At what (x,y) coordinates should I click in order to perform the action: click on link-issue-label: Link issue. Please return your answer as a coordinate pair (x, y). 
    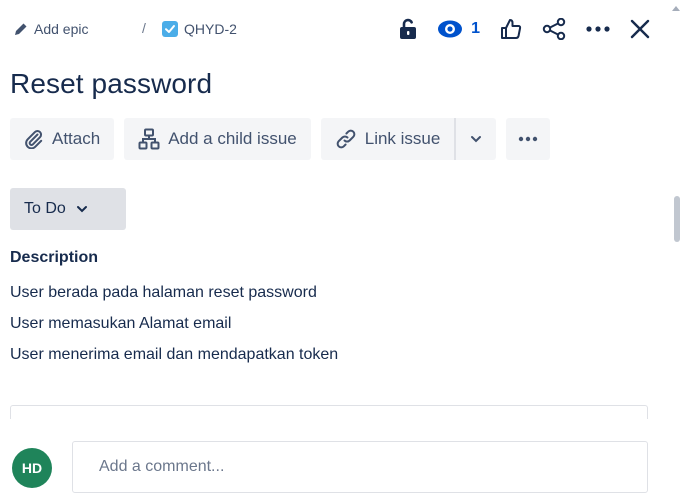
    Looking at the image, I should click on (402, 138).